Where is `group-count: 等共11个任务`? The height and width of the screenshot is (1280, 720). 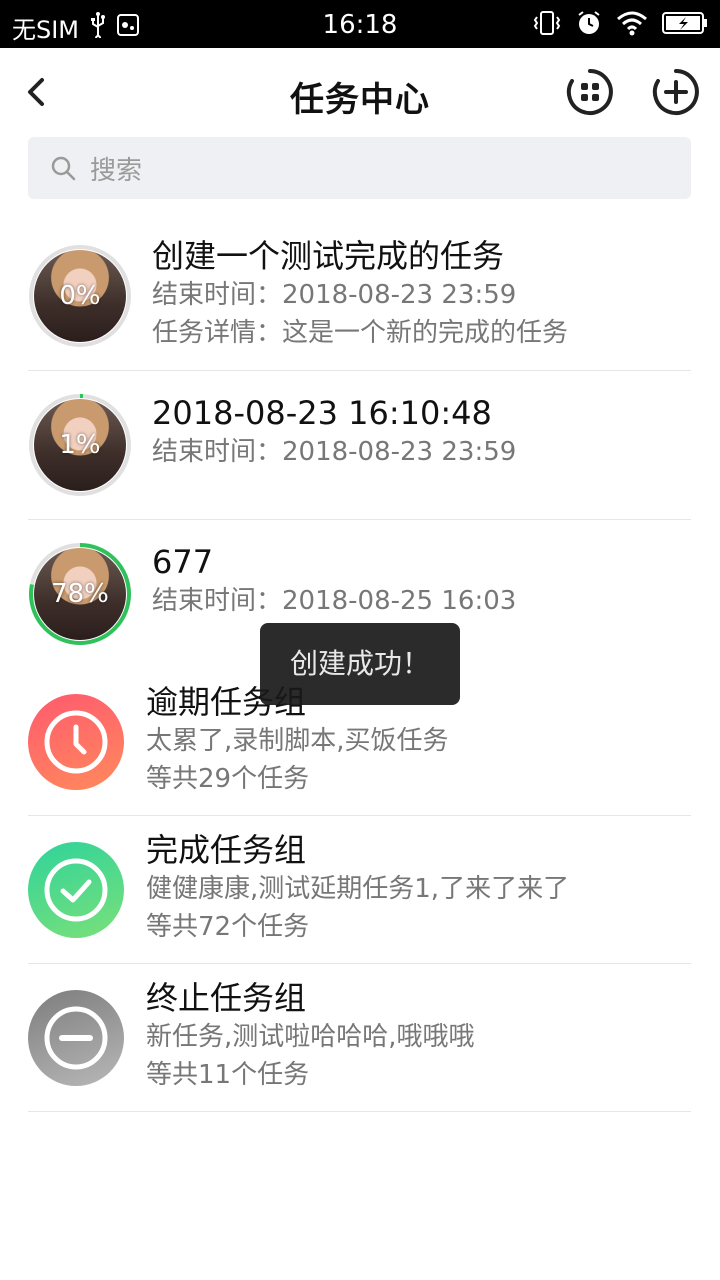
group-count: 等共11个任务 is located at coordinates (228, 1075).